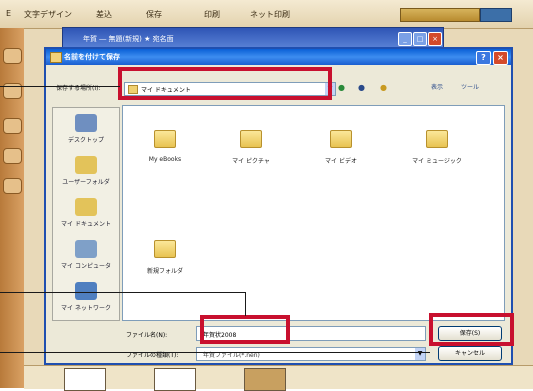 The height and width of the screenshot is (391, 533). I want to click on menu-item-e: E, so click(8, 13).